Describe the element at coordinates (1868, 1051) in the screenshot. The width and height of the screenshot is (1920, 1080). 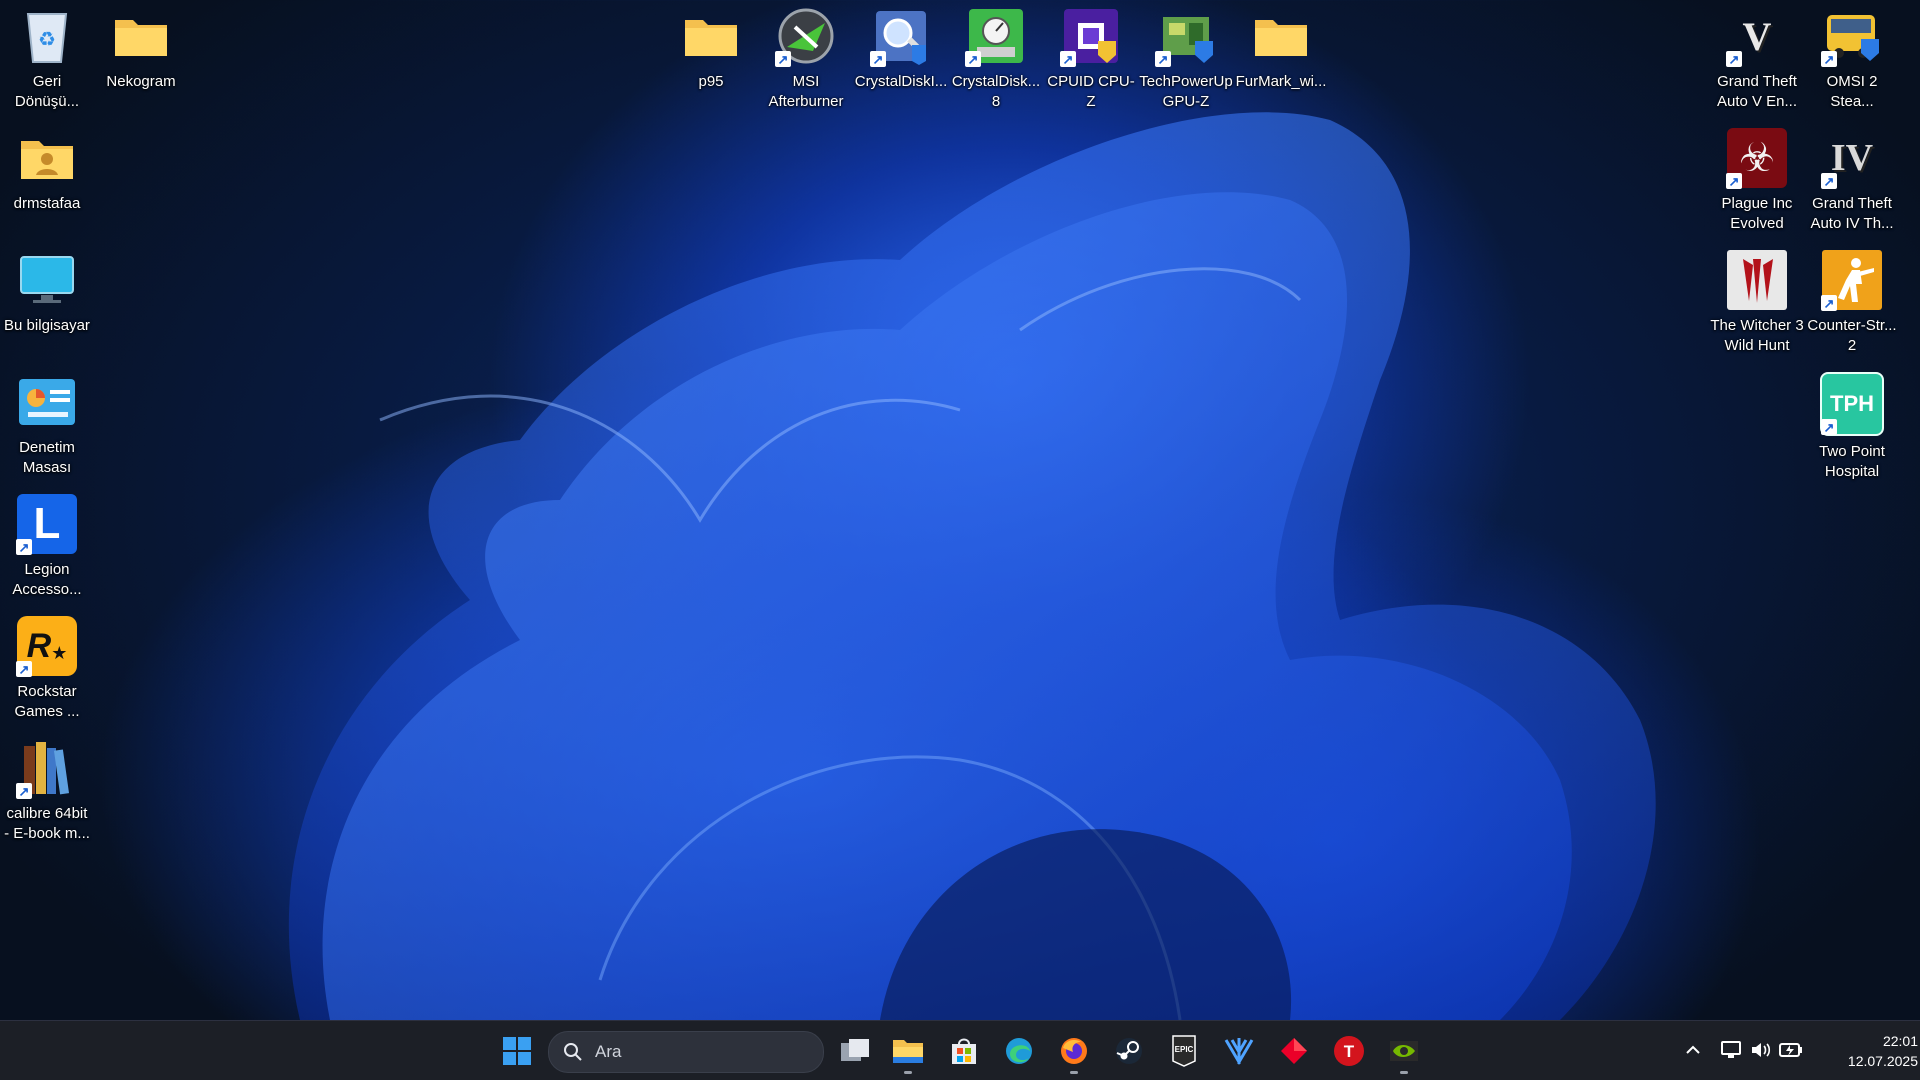
I see `system-clock: 22:01 12.07.2025` at that location.